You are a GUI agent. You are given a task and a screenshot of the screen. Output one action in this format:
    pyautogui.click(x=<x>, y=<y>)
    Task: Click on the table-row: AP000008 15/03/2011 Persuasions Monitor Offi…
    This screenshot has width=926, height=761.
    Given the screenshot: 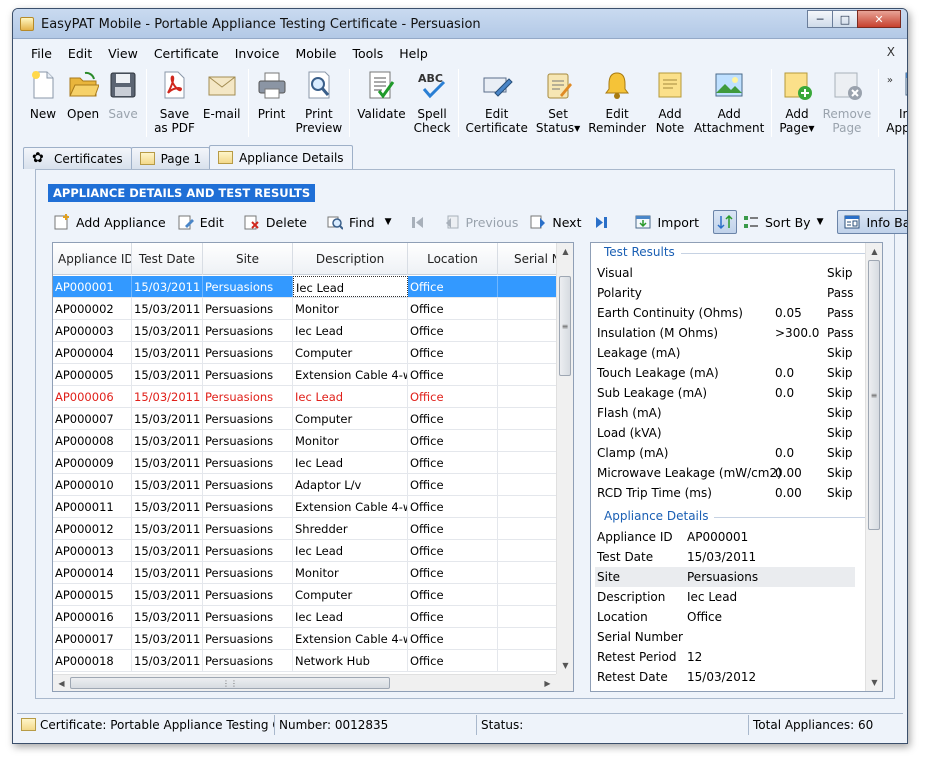 What is the action you would take?
    pyautogui.click(x=305, y=441)
    